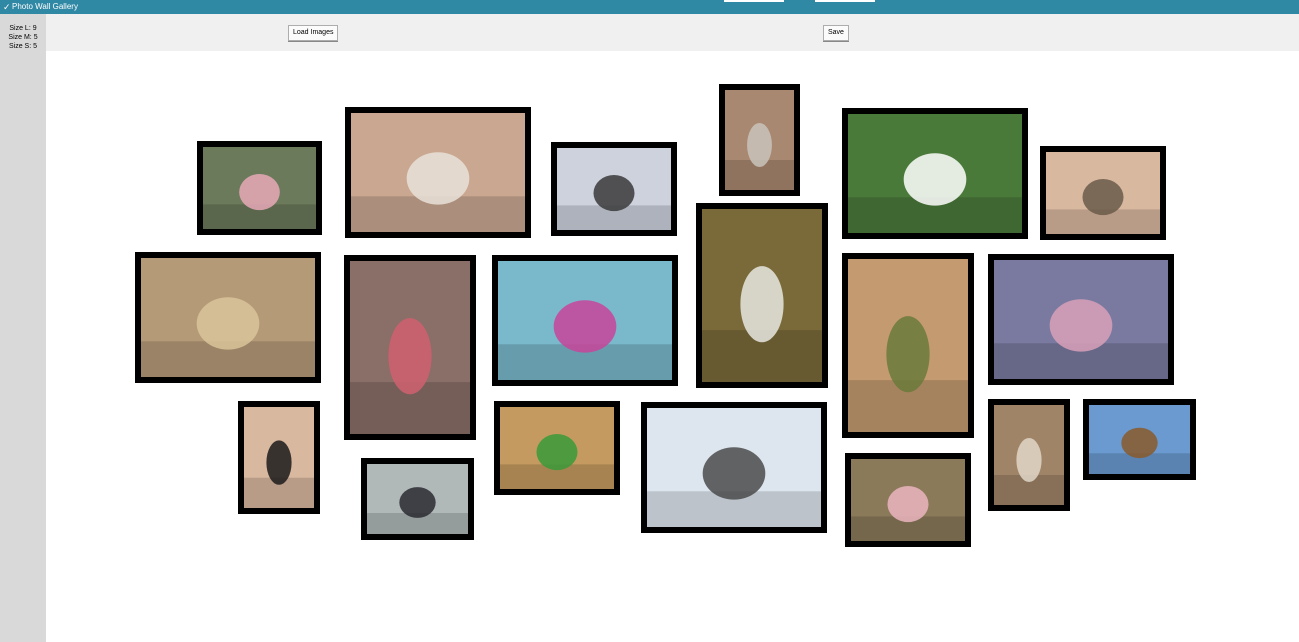 This screenshot has width=1299, height=642. I want to click on save-button: Save, so click(836, 33).